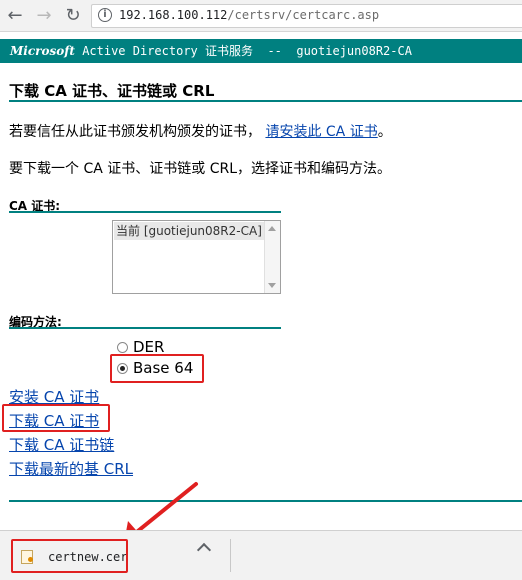  Describe the element at coordinates (261, 555) in the screenshot. I see `download-shelf: certnew.cer` at that location.